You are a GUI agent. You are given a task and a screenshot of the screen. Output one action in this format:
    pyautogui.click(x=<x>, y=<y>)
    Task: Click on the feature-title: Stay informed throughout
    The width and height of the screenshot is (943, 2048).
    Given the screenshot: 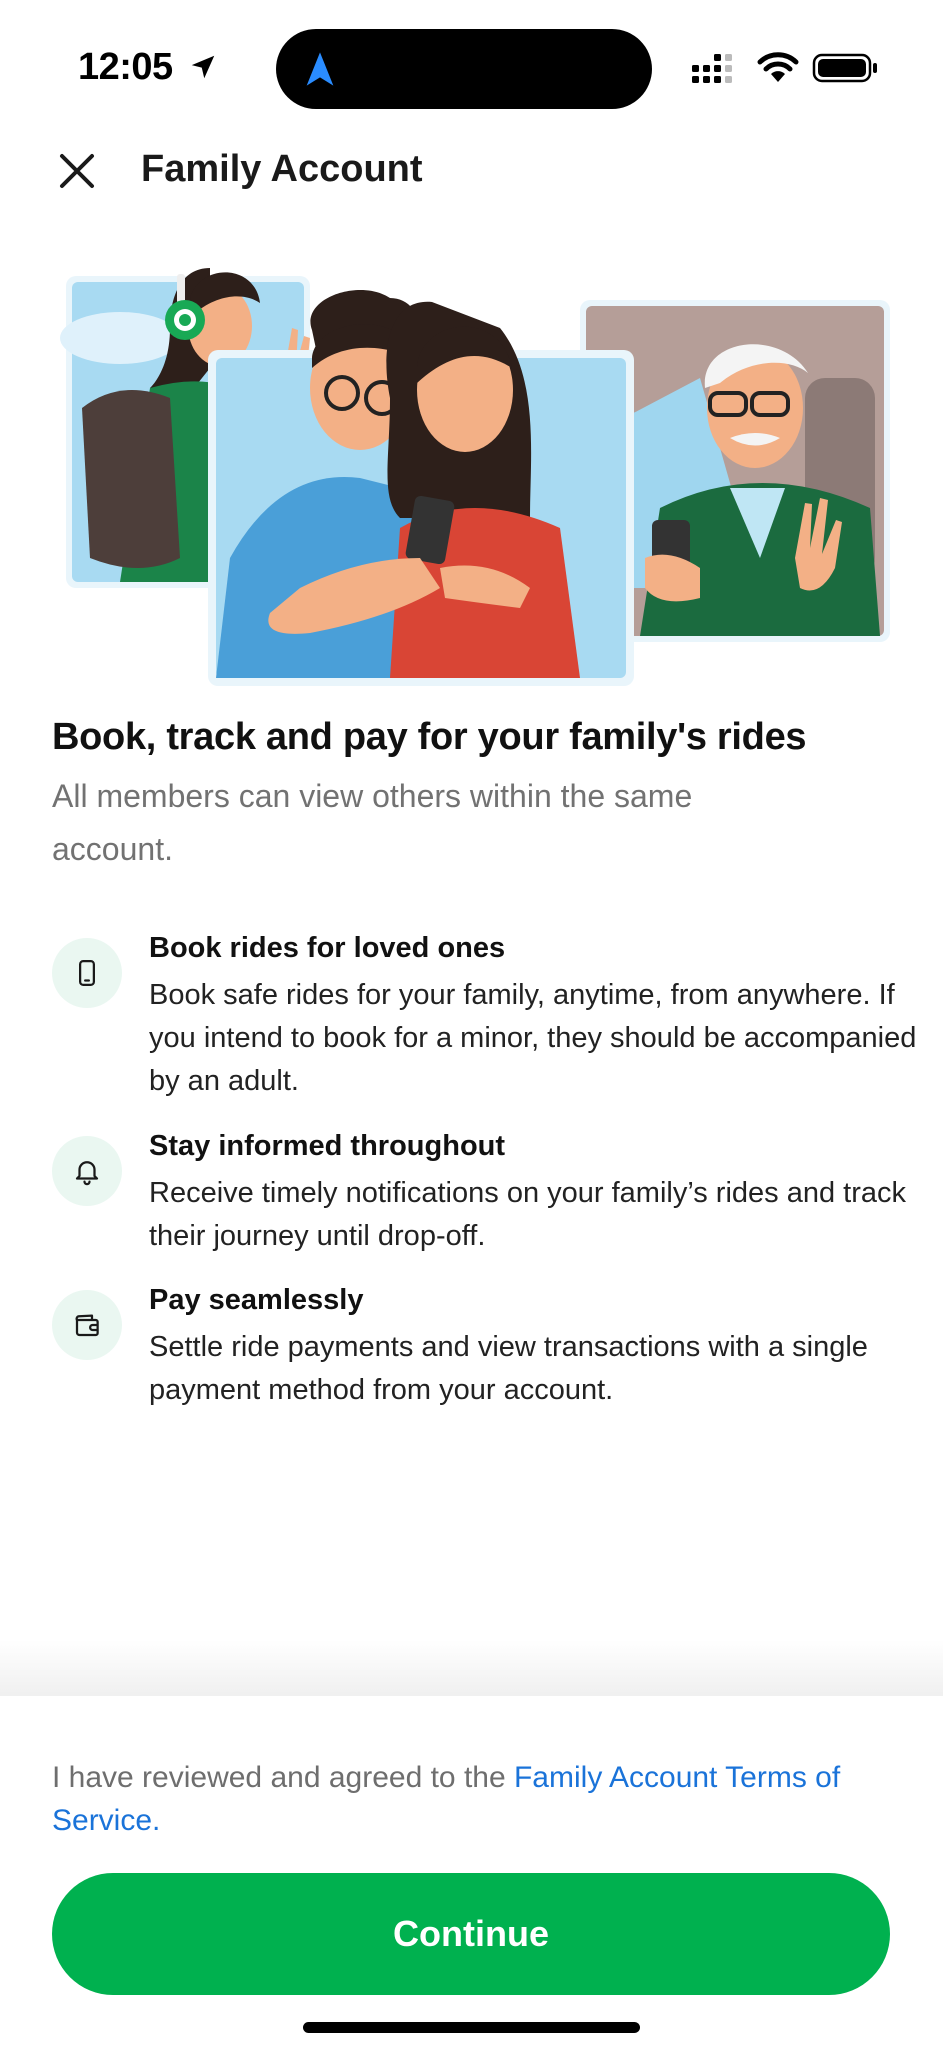 What is the action you would take?
    pyautogui.click(x=327, y=1146)
    